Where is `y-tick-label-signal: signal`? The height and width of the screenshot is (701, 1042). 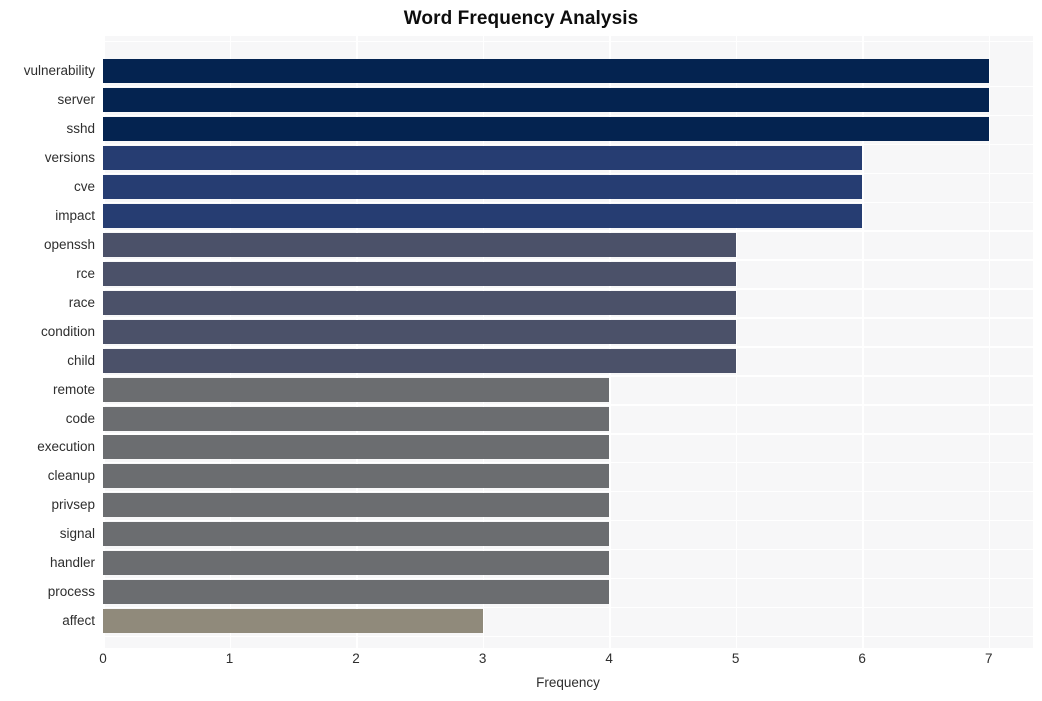 y-tick-label-signal: signal is located at coordinates (77, 534).